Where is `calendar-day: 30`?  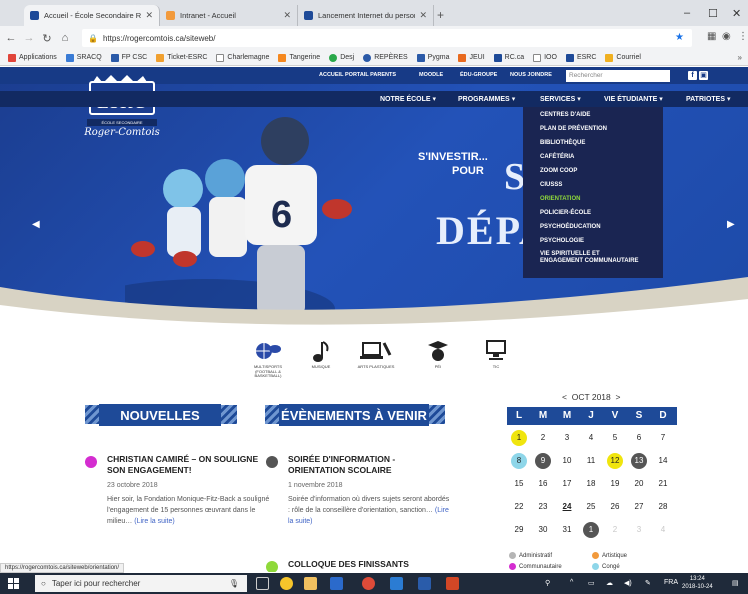
calendar-day: 30 is located at coordinates (543, 530).